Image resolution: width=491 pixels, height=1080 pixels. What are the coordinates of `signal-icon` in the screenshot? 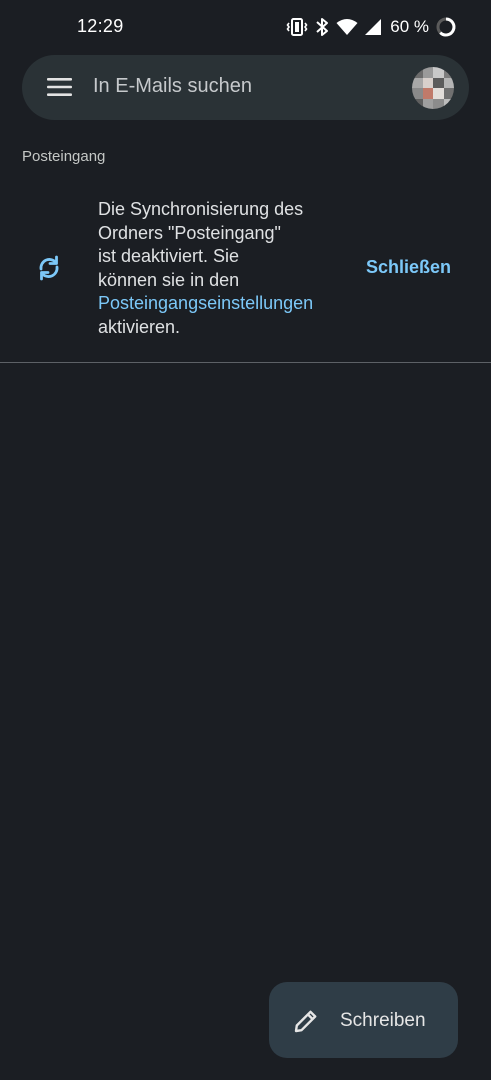 It's located at (373, 27).